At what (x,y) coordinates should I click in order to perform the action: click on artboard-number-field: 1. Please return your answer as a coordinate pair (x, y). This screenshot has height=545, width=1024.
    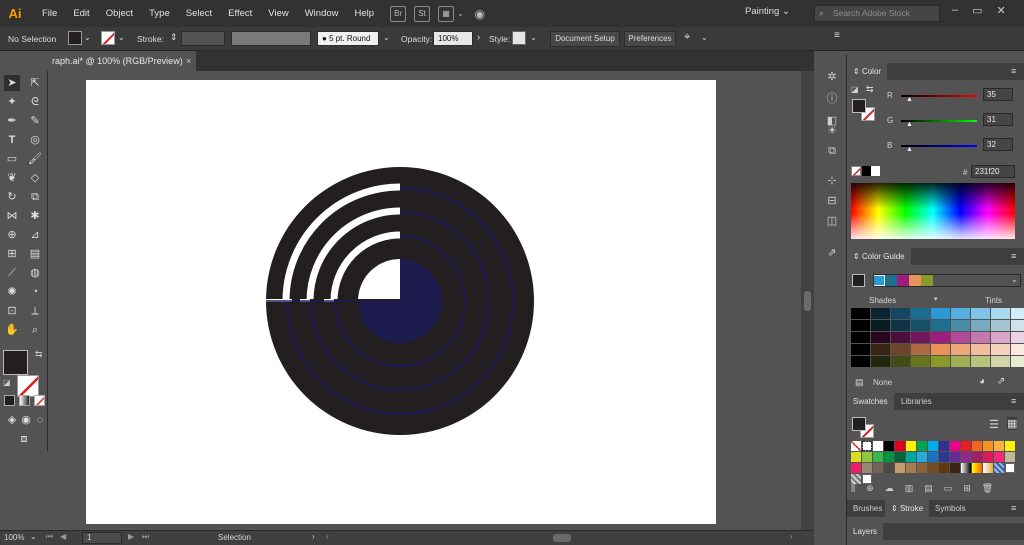
    Looking at the image, I should click on (102, 538).